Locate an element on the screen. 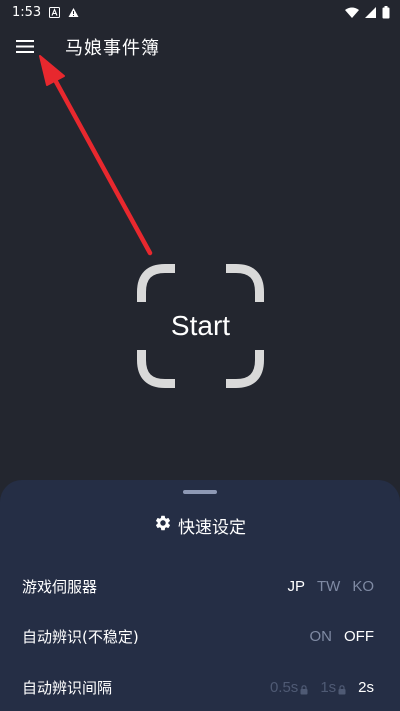 The height and width of the screenshot is (711, 400). setting-label-server: 游戏伺服器 is located at coordinates (60, 586).